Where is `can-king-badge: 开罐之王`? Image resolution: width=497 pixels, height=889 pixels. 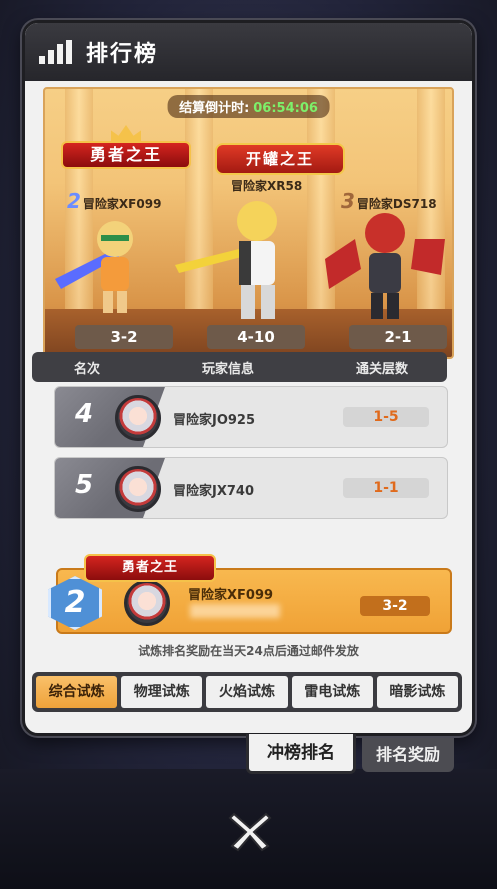
can-king-badge: 开罐之王 is located at coordinates (280, 159).